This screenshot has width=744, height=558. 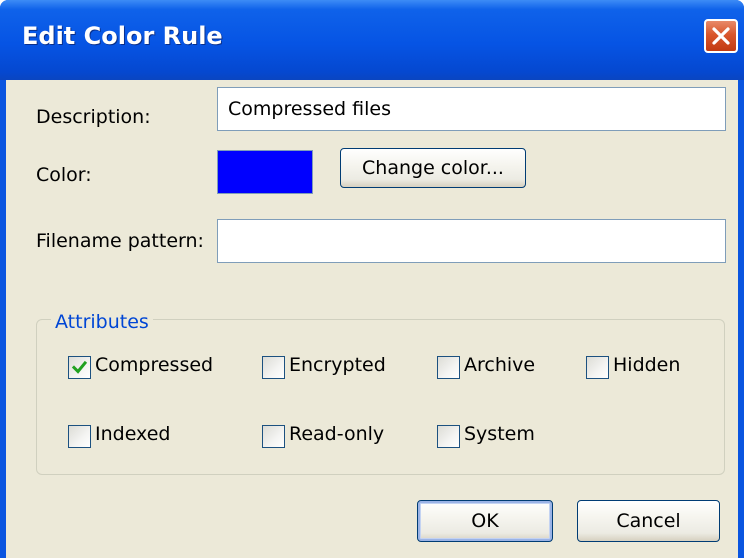 I want to click on description-label: Description:, so click(x=93, y=117).